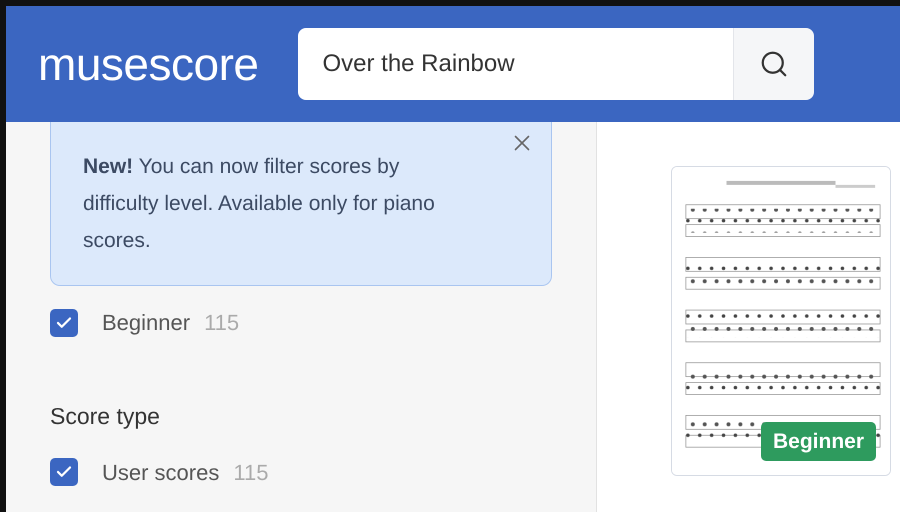  What do you see at coordinates (818, 441) in the screenshot?
I see `difficulty-badge: Beginner` at bounding box center [818, 441].